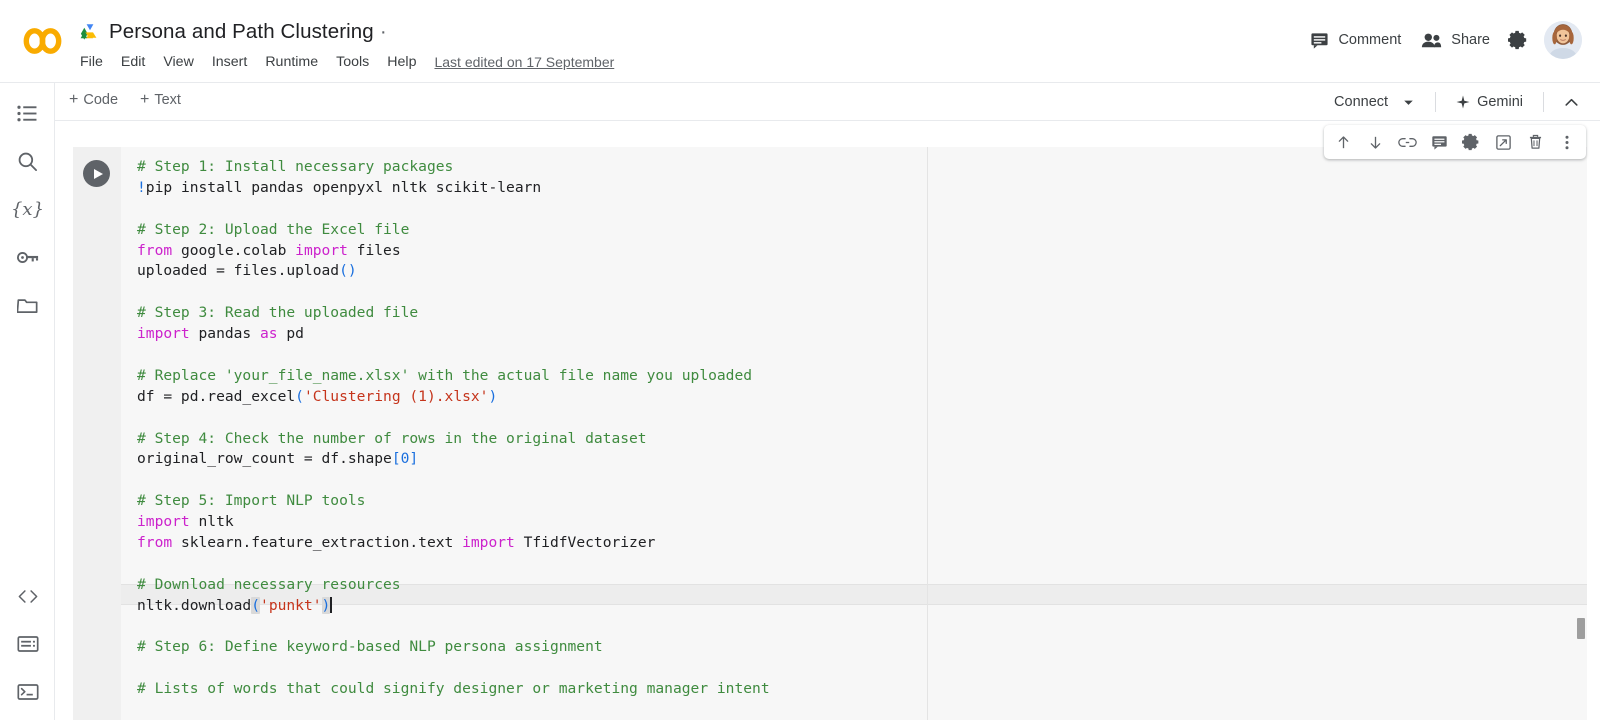 The height and width of the screenshot is (720, 1600). I want to click on code-token: ], so click(414, 459).